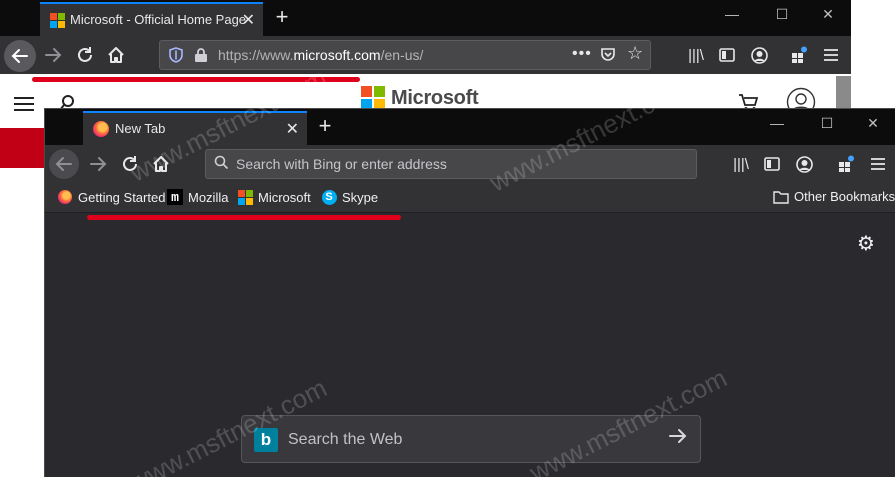 This screenshot has width=895, height=499. I want to click on site-brand-text: Microsoft, so click(435, 97).